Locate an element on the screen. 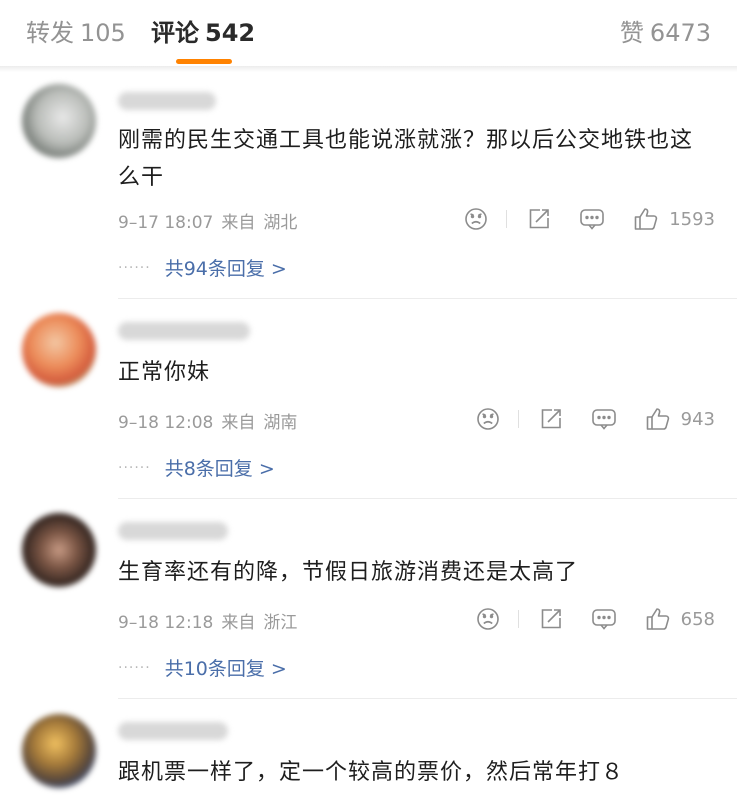  tab-likes-label: 赞 is located at coordinates (631, 33).